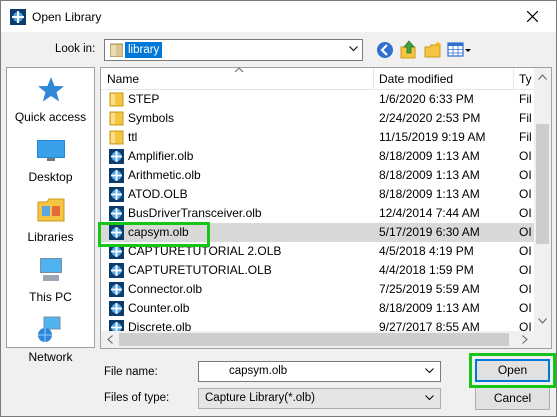 Image resolution: width=557 pixels, height=417 pixels. I want to click on file-date: 7/25/2019 5:59 AM, so click(429, 289).